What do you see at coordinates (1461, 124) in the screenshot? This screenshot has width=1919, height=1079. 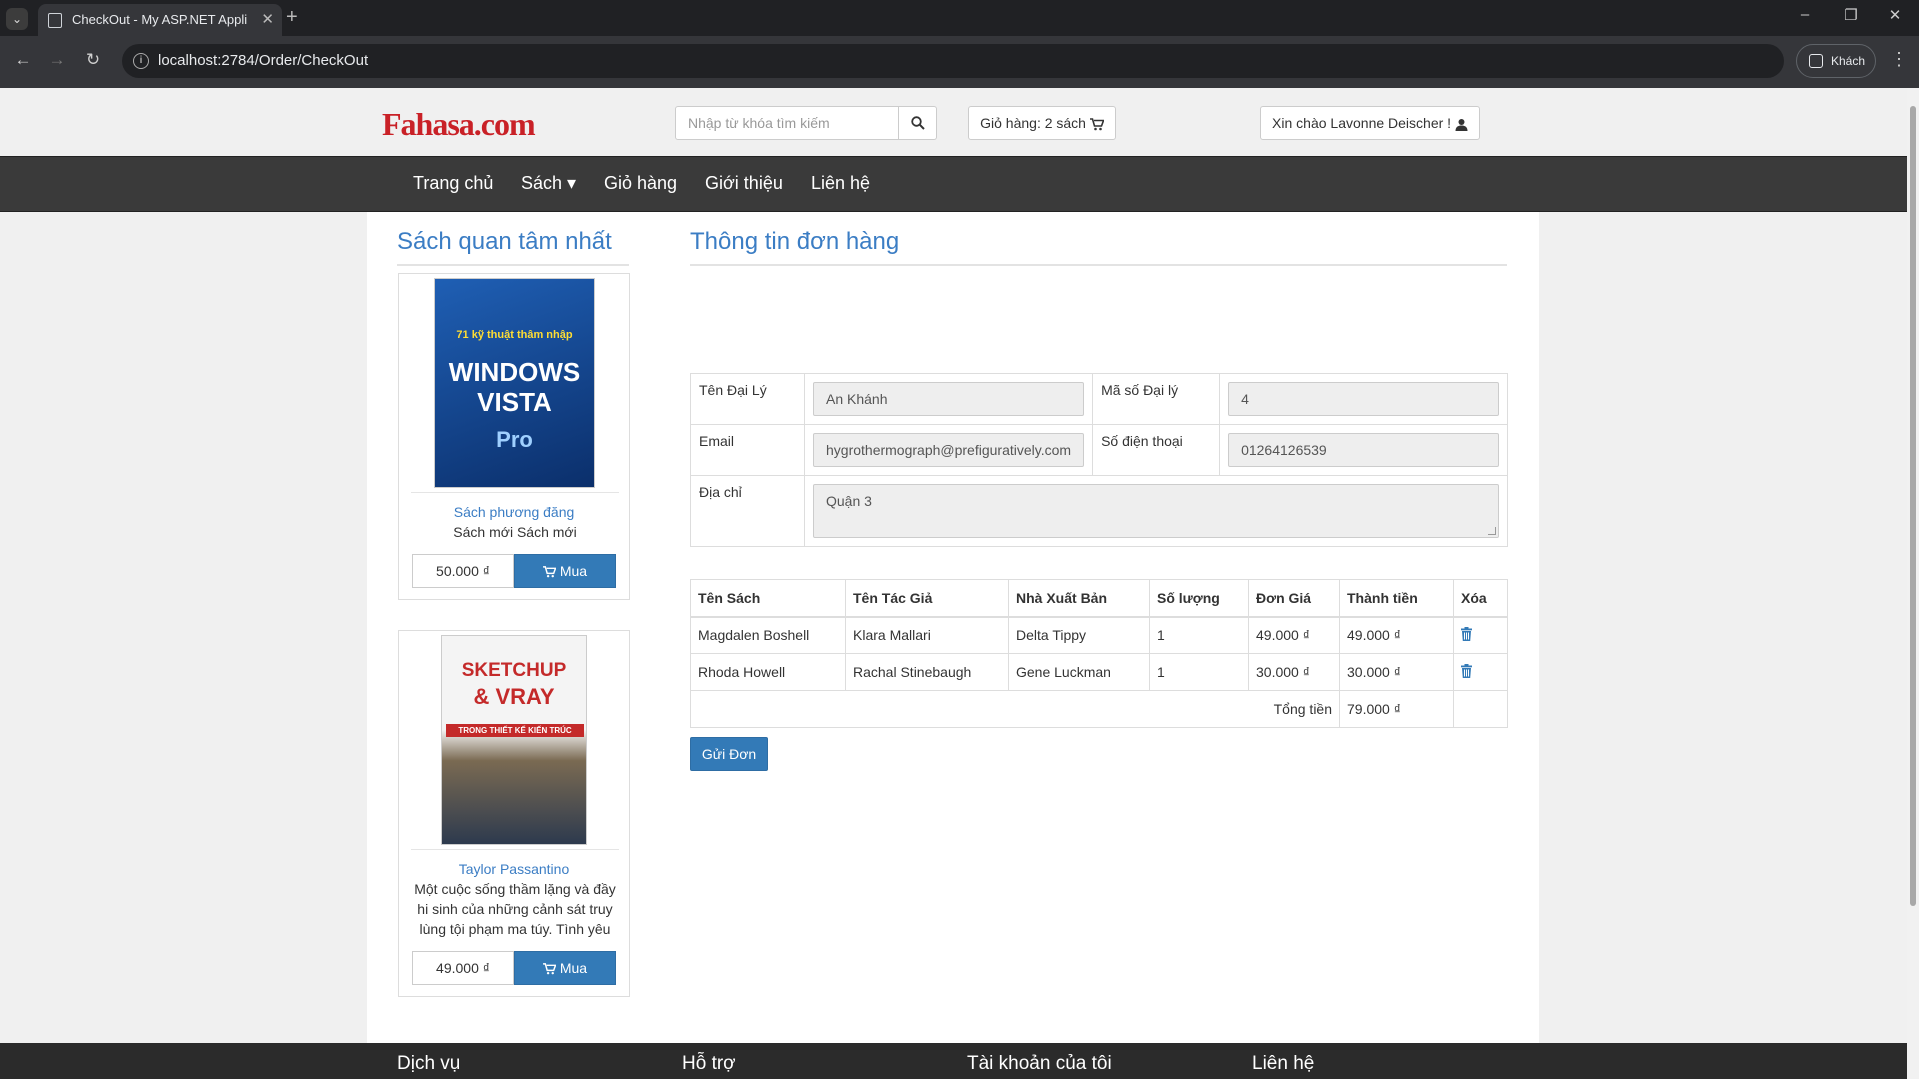 I see `user-icon` at bounding box center [1461, 124].